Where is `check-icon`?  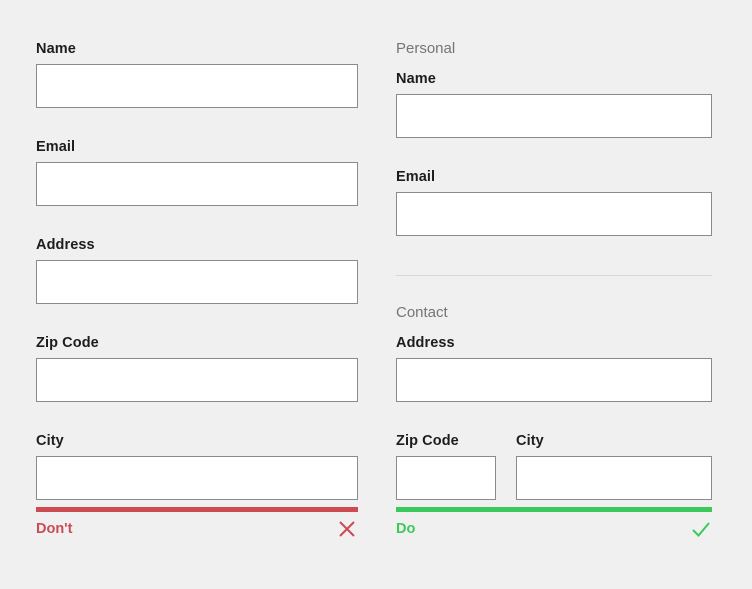 check-icon is located at coordinates (701, 529).